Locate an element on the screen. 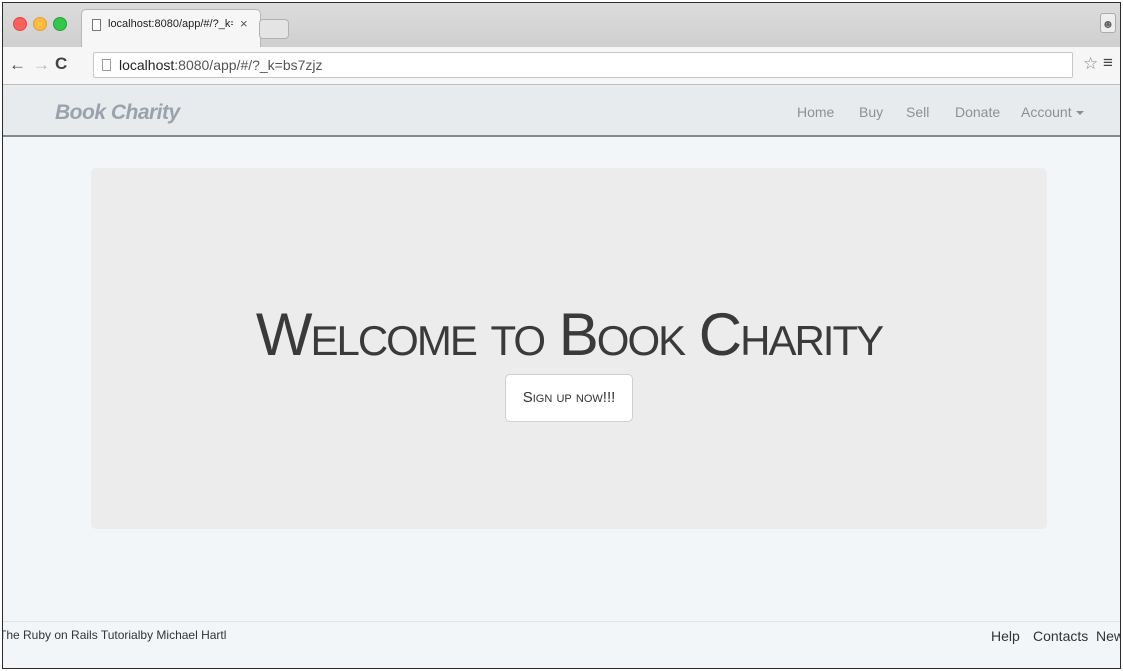 The width and height of the screenshot is (1123, 671). tab-active: localhost:8080/app/#/?_k= × is located at coordinates (171, 28).